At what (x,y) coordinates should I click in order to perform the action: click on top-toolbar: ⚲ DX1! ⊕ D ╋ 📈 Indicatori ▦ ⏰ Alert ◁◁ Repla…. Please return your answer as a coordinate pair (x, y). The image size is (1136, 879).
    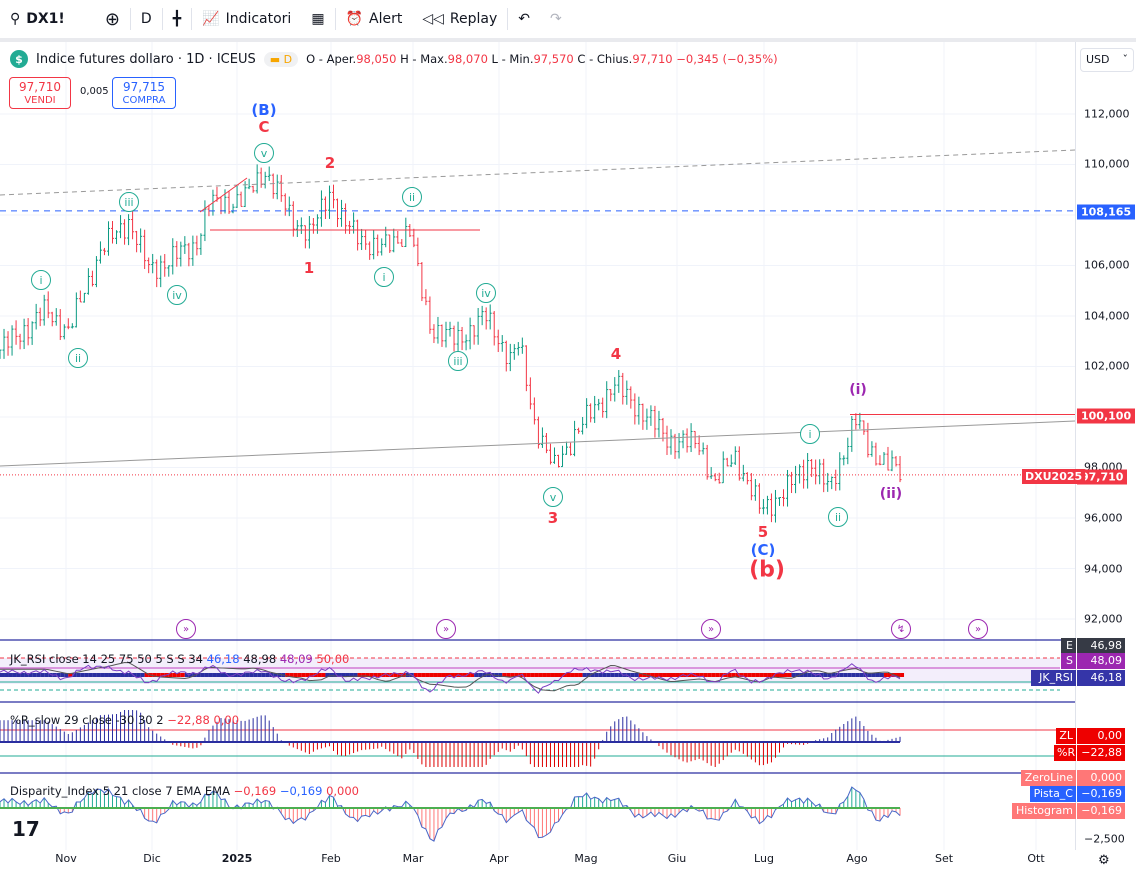
    Looking at the image, I should click on (568, 21).